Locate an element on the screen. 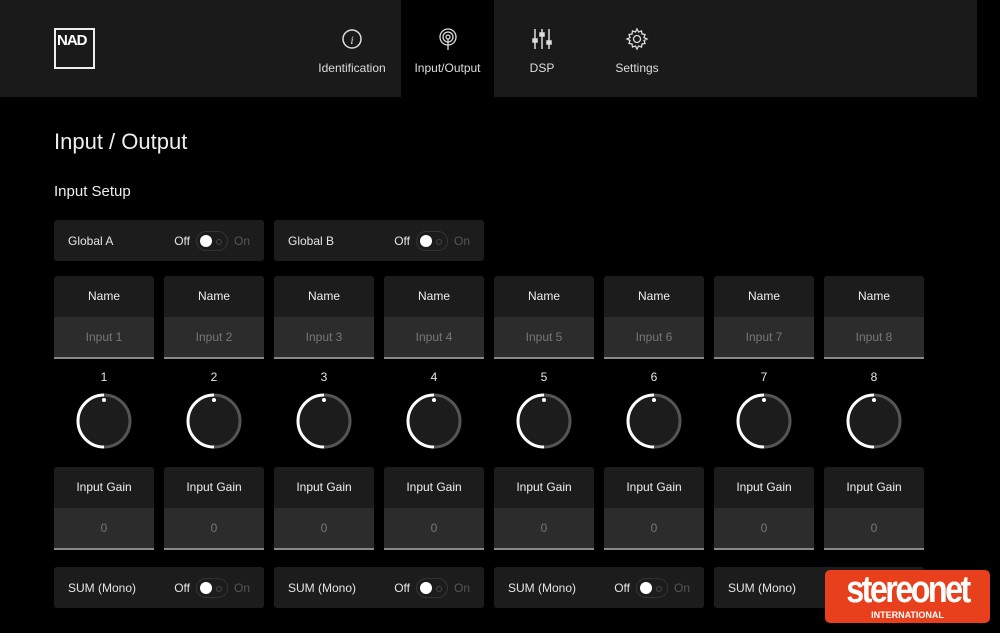  sliders-icon is located at coordinates (542, 39).